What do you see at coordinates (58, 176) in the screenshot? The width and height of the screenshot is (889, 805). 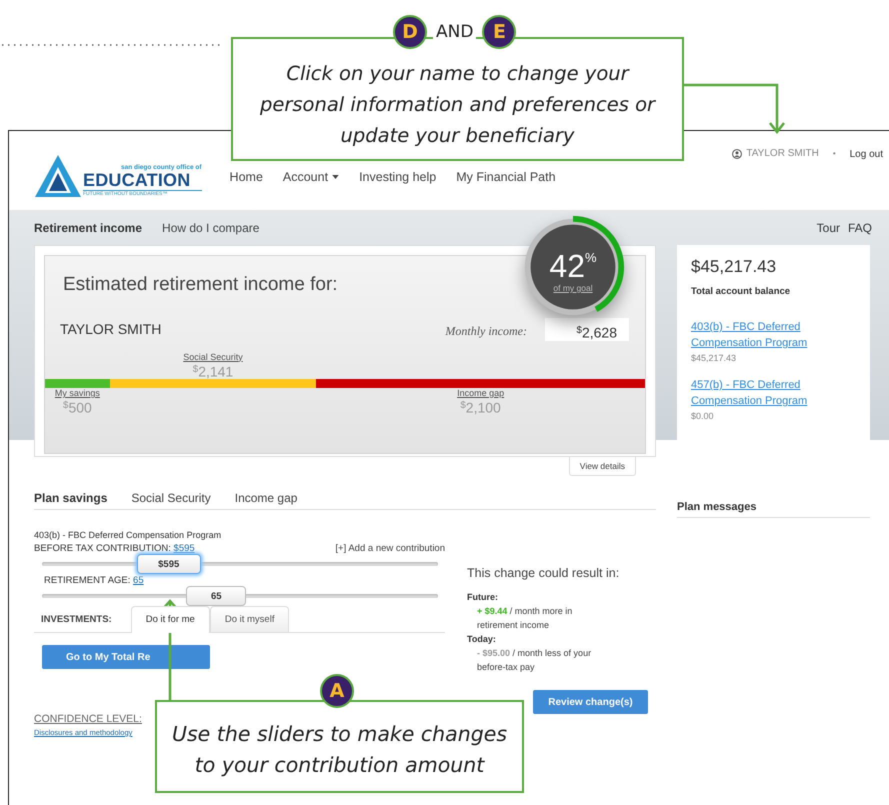 I see `logo-triangle-icon` at bounding box center [58, 176].